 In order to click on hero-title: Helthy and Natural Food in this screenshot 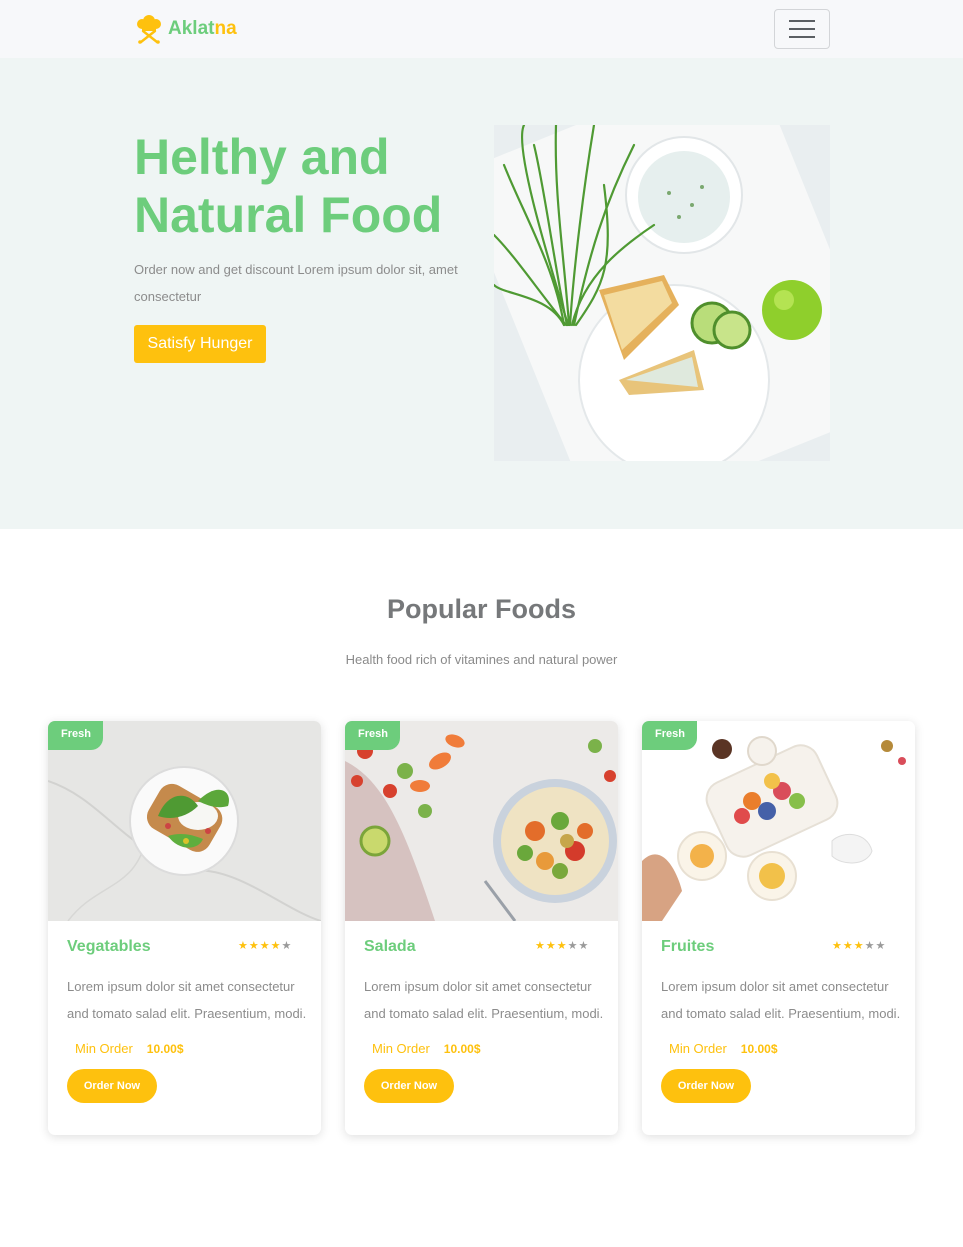, I will do `click(288, 186)`.